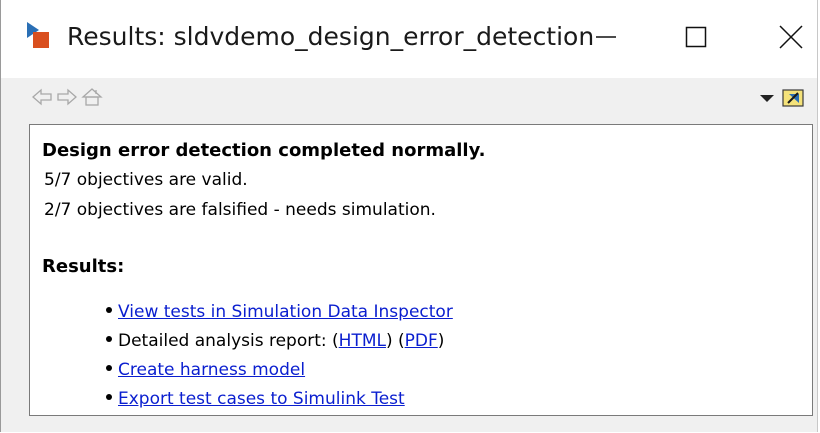  What do you see at coordinates (362, 341) in the screenshot?
I see `html-report-link: HTML` at bounding box center [362, 341].